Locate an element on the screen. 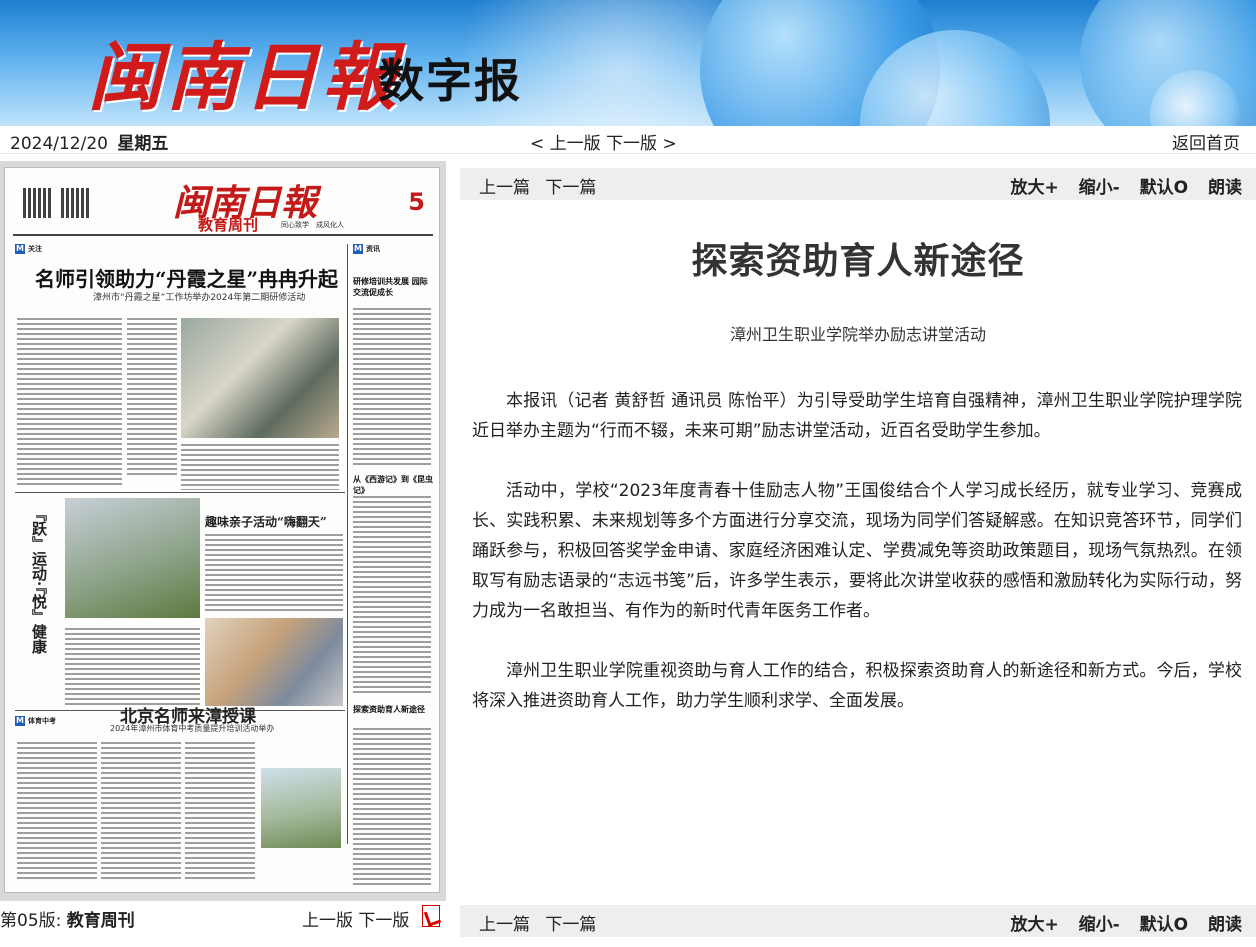  newspaper-subheadline-2: 2024年漳州市体育中考质量提升培训活动举办 is located at coordinates (192, 728).